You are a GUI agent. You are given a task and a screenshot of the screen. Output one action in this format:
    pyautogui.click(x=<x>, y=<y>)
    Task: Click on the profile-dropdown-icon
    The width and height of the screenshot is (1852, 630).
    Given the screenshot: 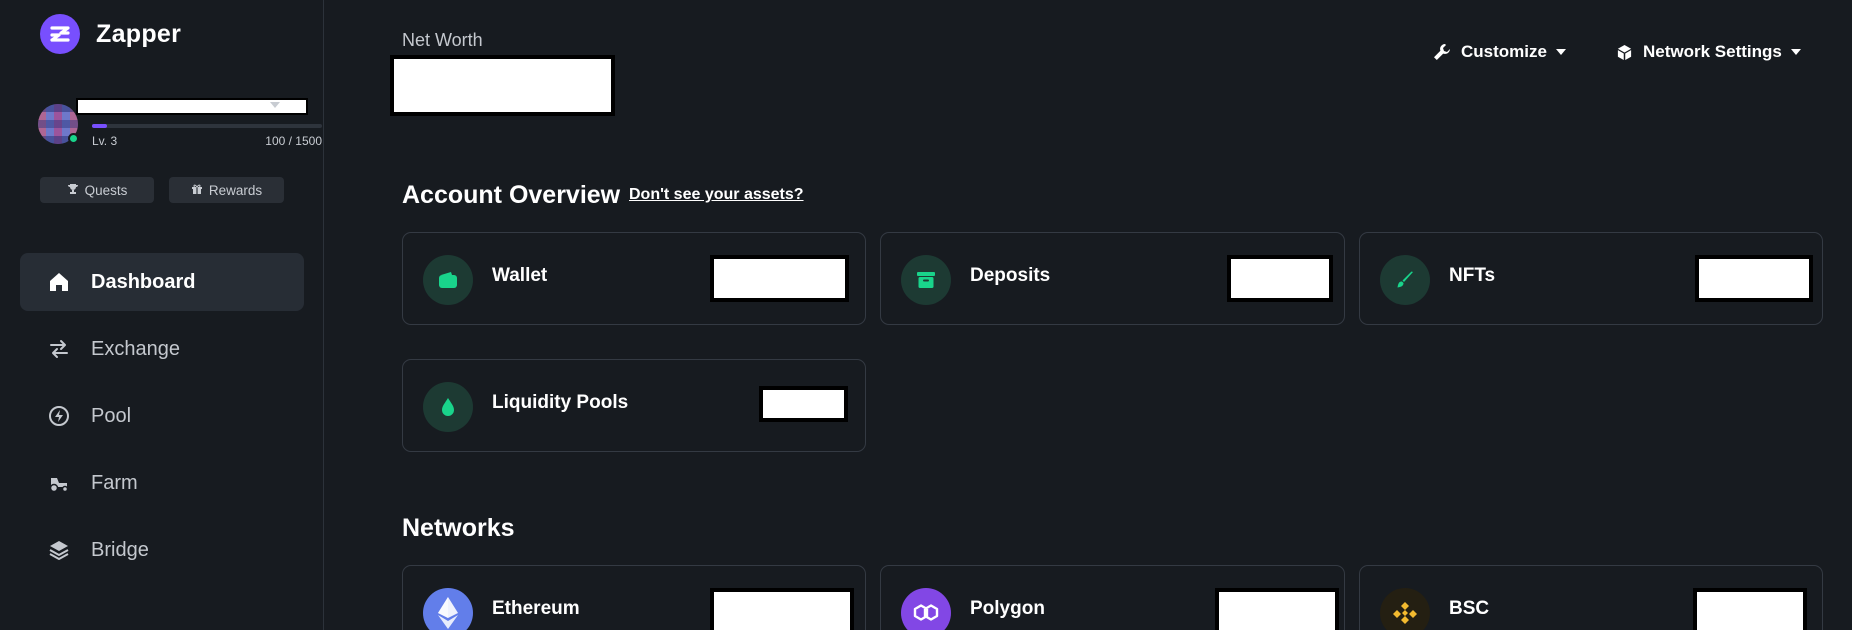 What is the action you would take?
    pyautogui.click(x=275, y=105)
    